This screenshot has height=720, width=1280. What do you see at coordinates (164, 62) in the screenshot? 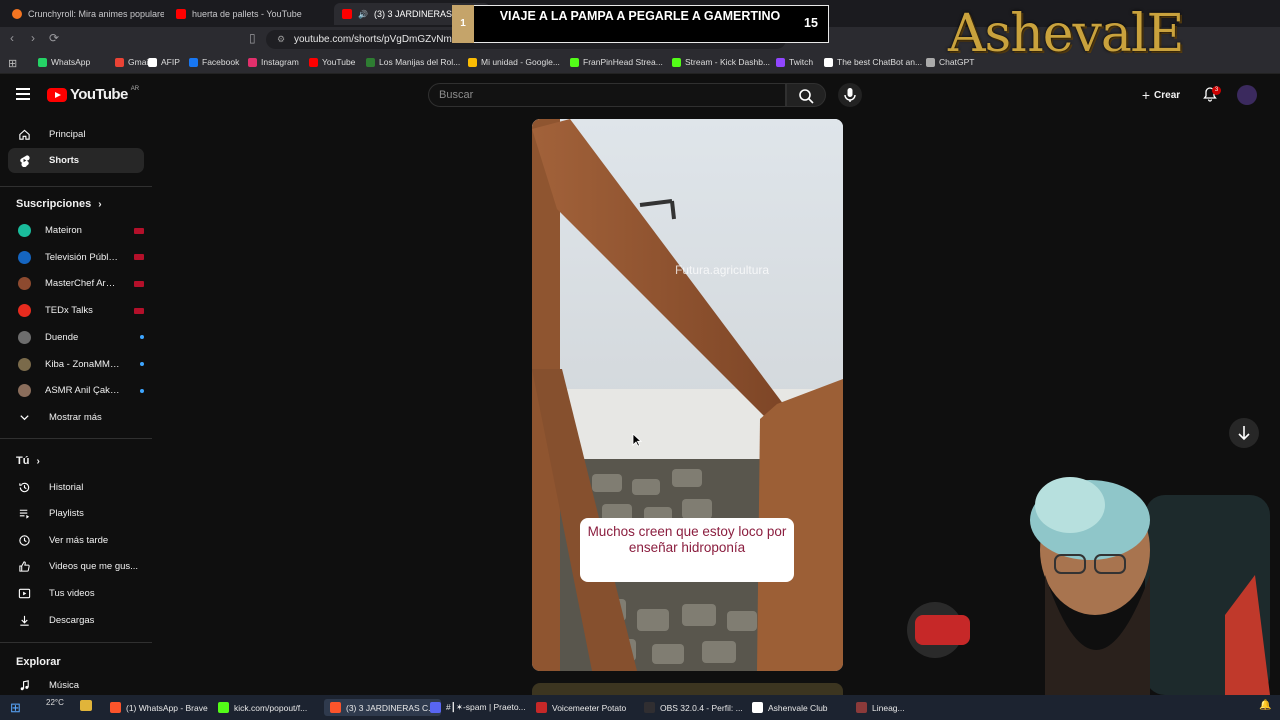
I see `bookmark-item: AFIP` at bounding box center [164, 62].